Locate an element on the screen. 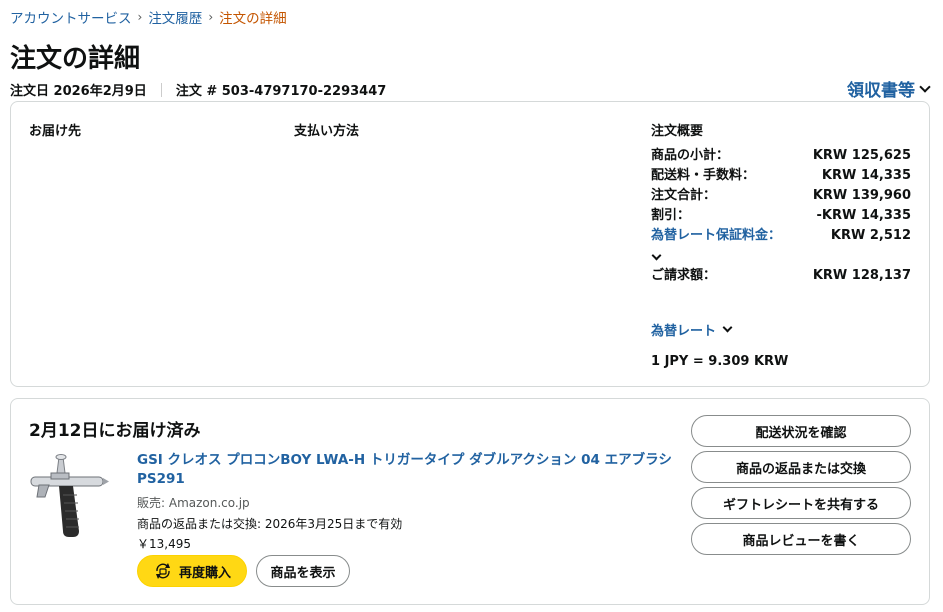 Image resolution: width=943 pixels, height=612 pixels. buy-again-icon is located at coordinates (162, 571).